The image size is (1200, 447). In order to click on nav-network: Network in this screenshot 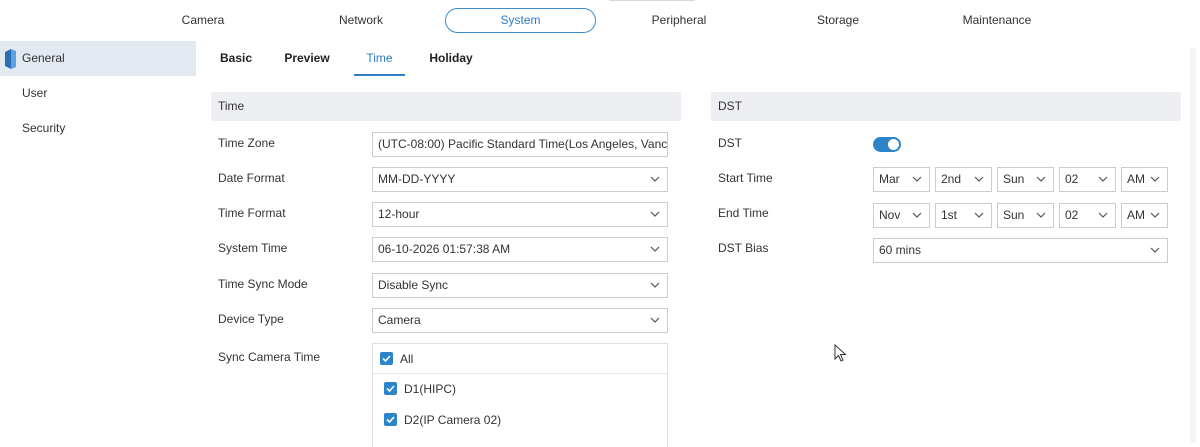, I will do `click(361, 20)`.